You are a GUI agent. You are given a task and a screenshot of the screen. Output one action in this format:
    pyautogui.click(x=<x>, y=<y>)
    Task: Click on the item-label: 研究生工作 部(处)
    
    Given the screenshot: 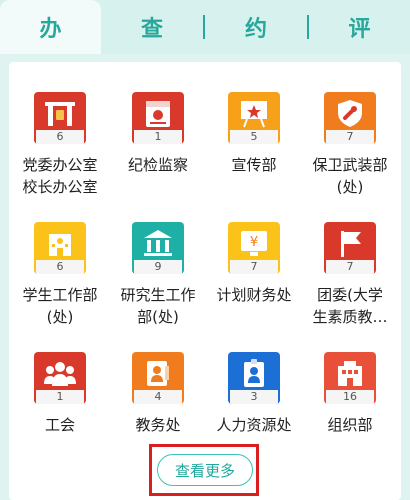 What is the action you would take?
    pyautogui.click(x=158, y=306)
    